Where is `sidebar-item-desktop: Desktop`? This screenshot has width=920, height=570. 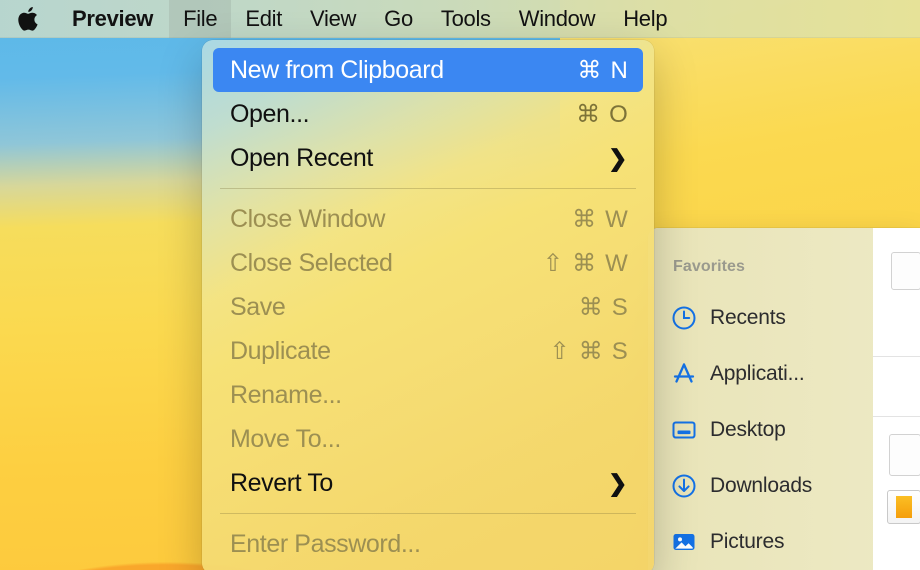 sidebar-item-desktop: Desktop is located at coordinates (760, 430).